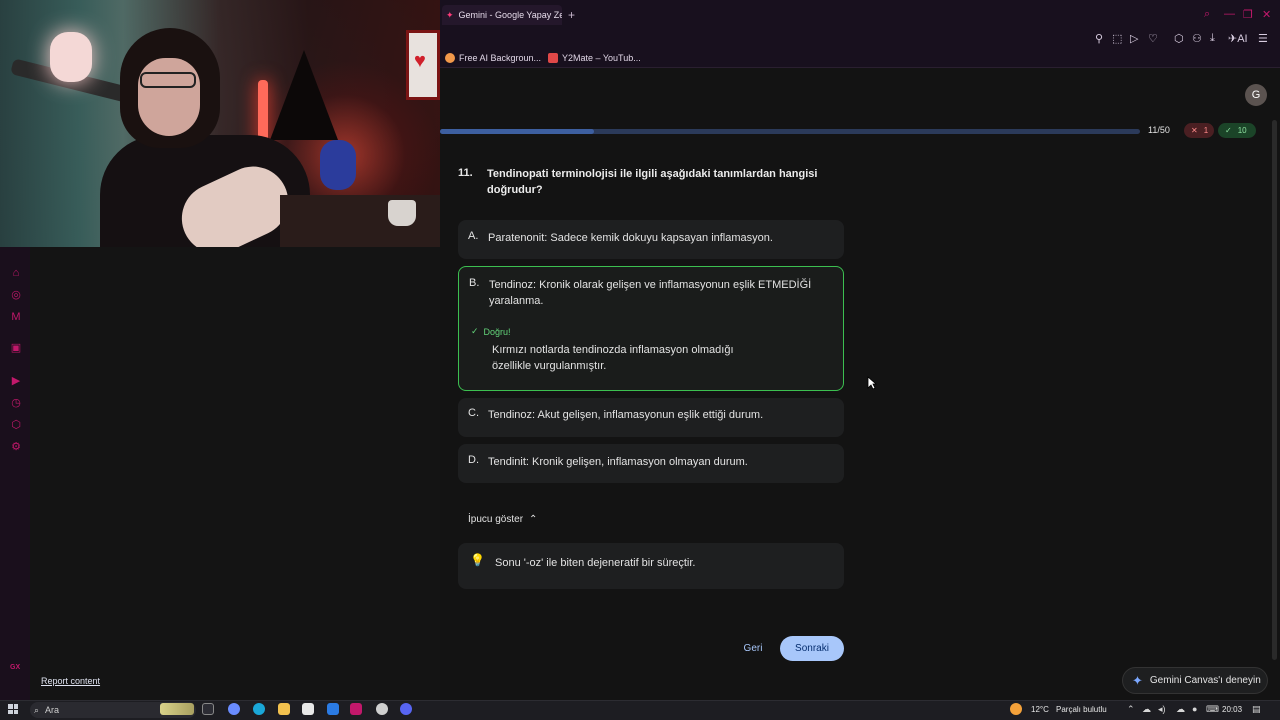  I want to click on keyboard-icon: ⌨, so click(1212, 709).